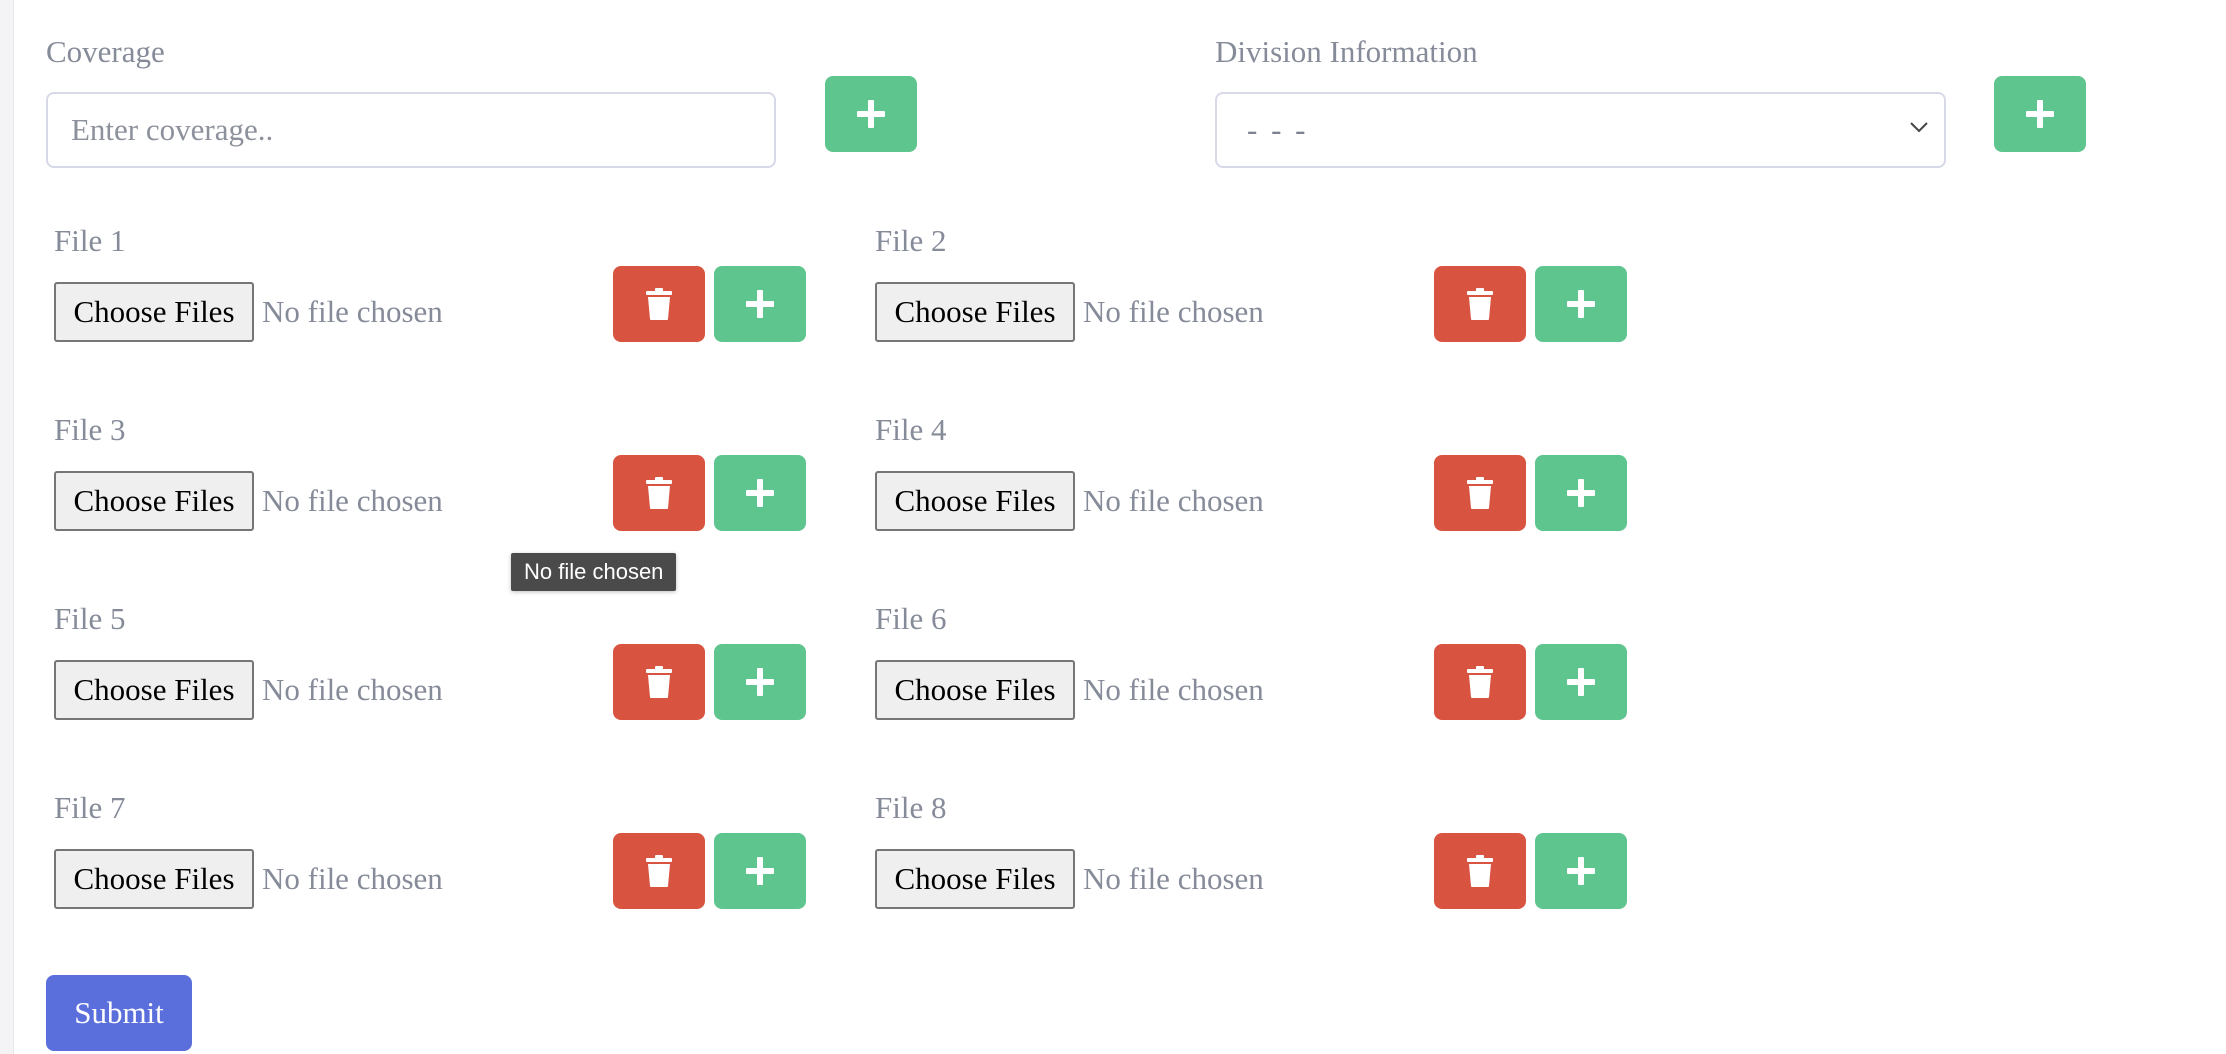 Image resolution: width=2226 pixels, height=1054 pixels. Describe the element at coordinates (911, 618) in the screenshot. I see `file-label: File 6` at that location.